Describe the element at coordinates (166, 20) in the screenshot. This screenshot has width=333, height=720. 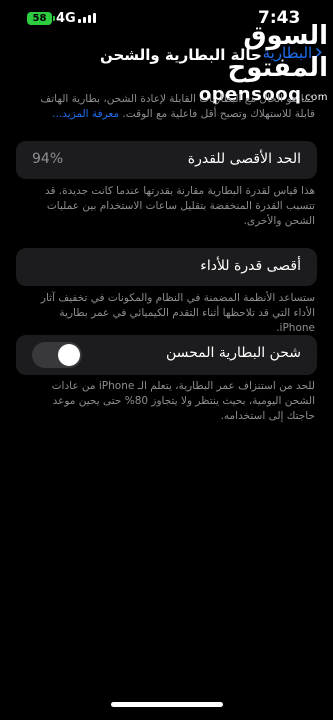
I see `status-bar: 58 4G 7:43` at that location.